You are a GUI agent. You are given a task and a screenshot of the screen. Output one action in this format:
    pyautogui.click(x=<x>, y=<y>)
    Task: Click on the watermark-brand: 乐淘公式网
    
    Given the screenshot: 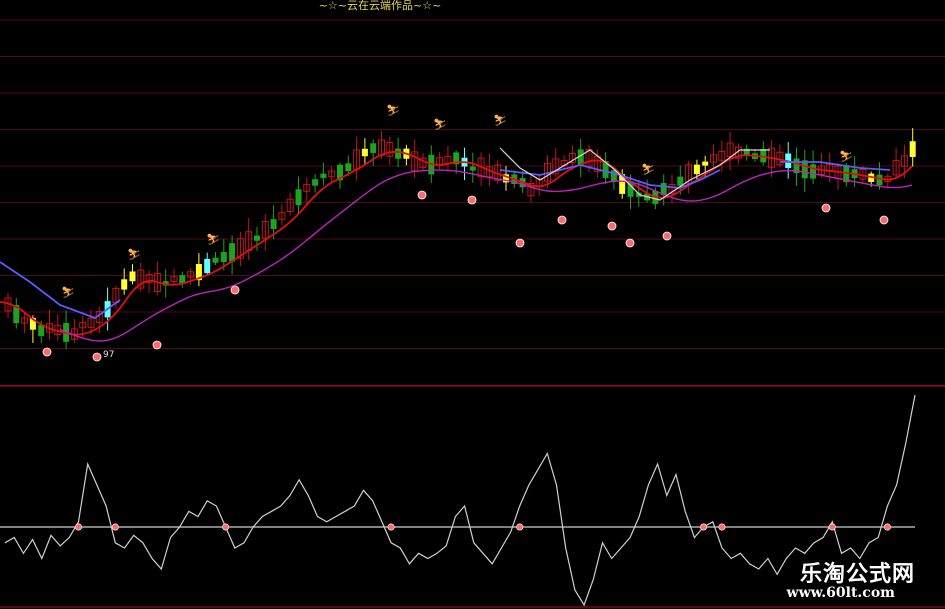 What is the action you would take?
    pyautogui.click(x=857, y=574)
    